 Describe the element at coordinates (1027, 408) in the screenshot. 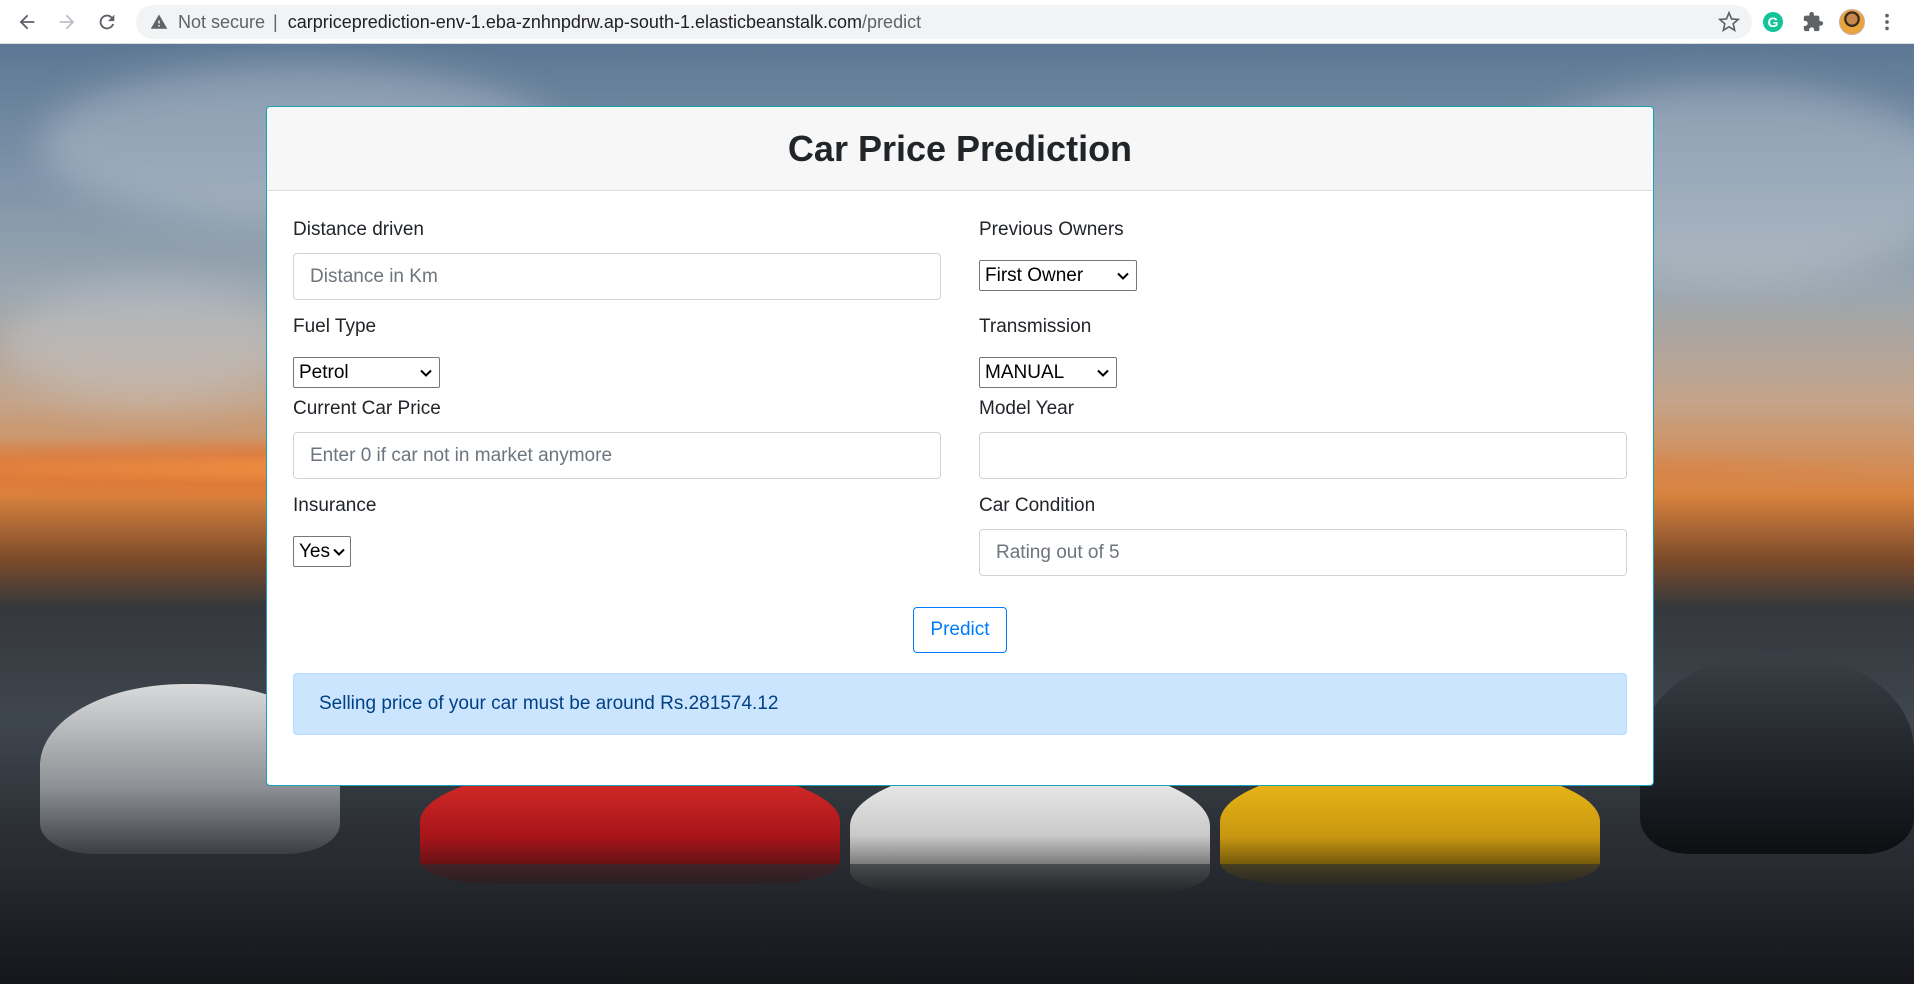

I see `model-year-label: Model Year` at that location.